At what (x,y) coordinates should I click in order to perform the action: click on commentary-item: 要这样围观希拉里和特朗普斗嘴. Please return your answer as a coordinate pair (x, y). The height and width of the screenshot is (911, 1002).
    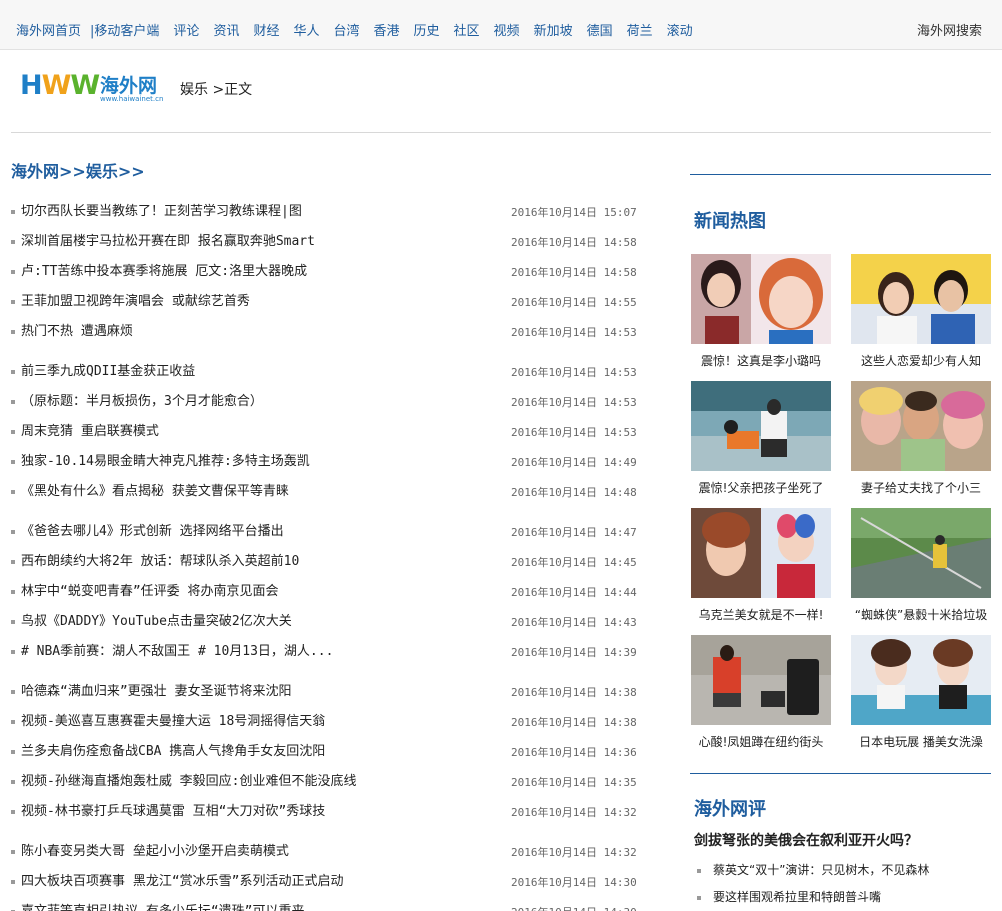
    Looking at the image, I should click on (789, 896).